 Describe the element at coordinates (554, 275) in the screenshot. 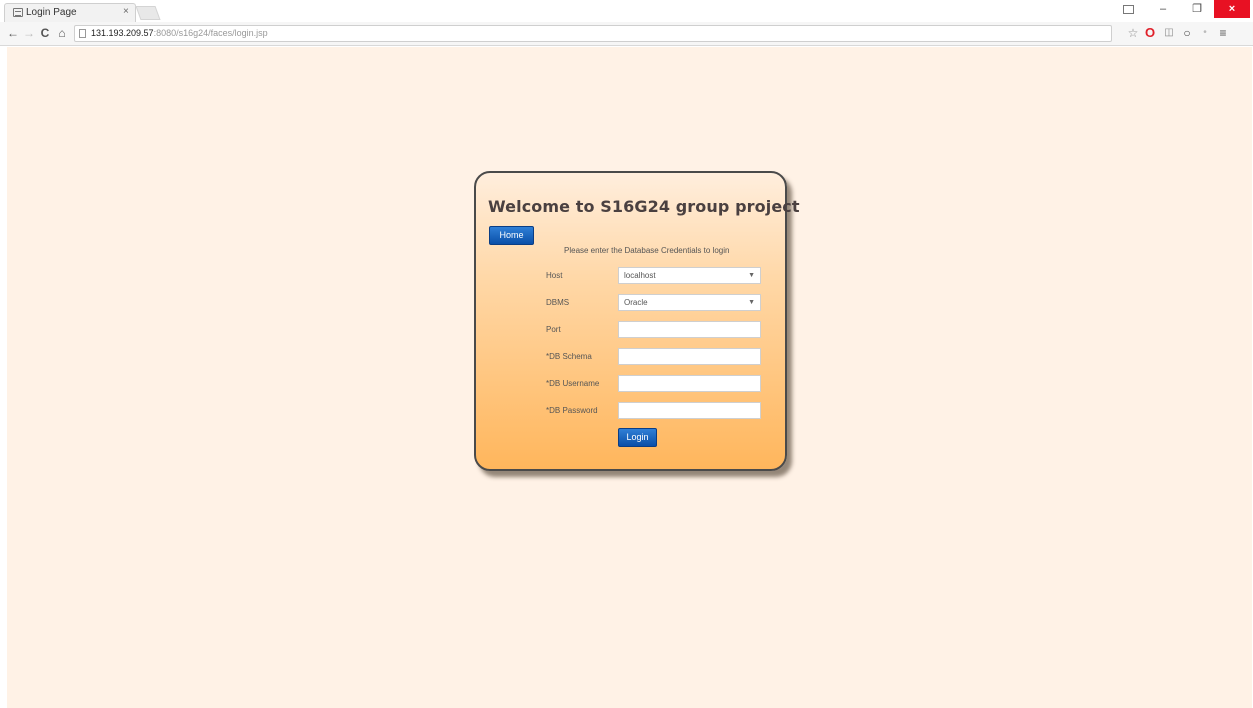

I see `host-label: Host` at that location.